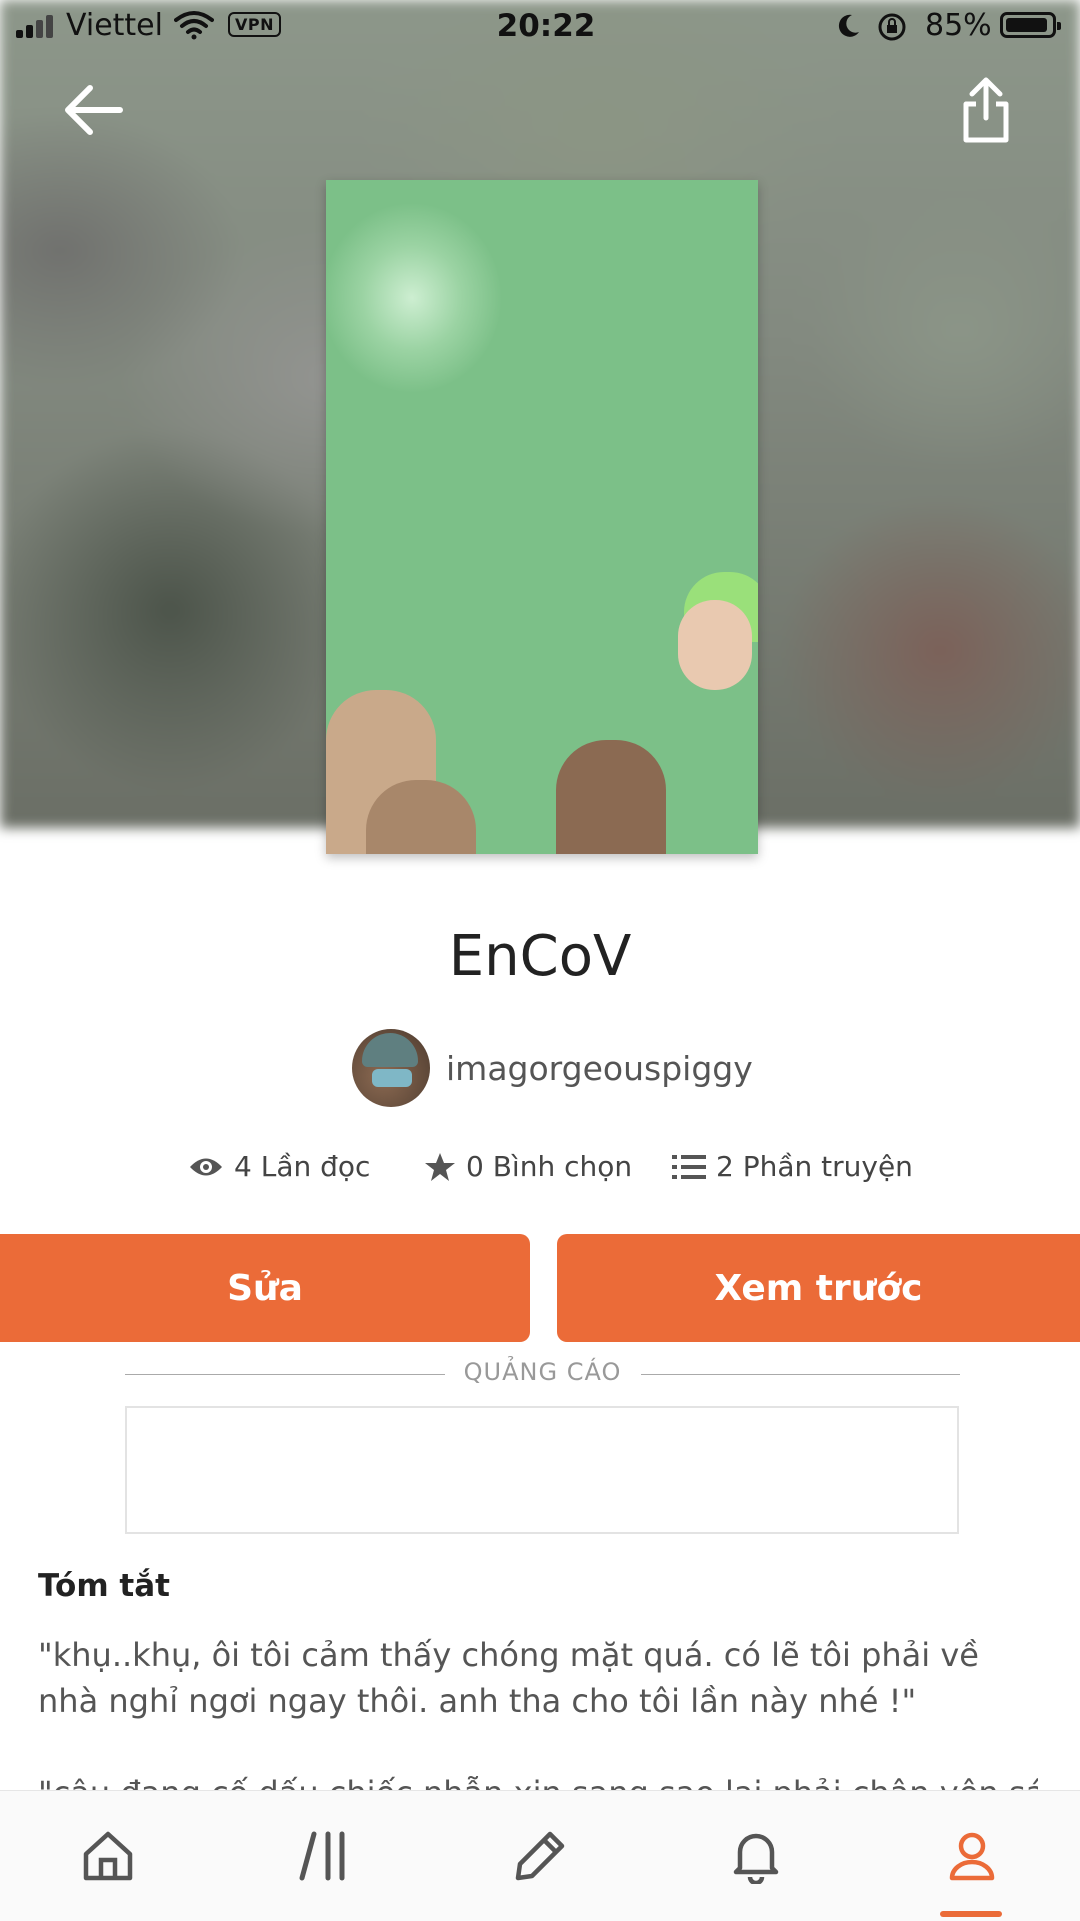  I want to click on write-icon, so click(540, 1856).